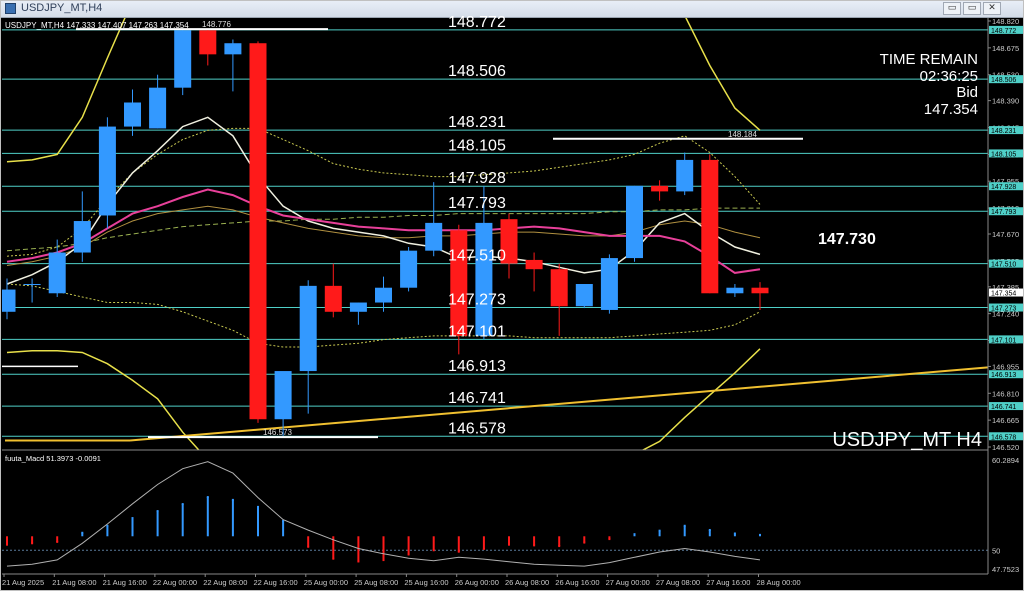 The width and height of the screenshot is (1024, 591). I want to click on time-tick-label: 26 Aug 08:00, so click(527, 582).